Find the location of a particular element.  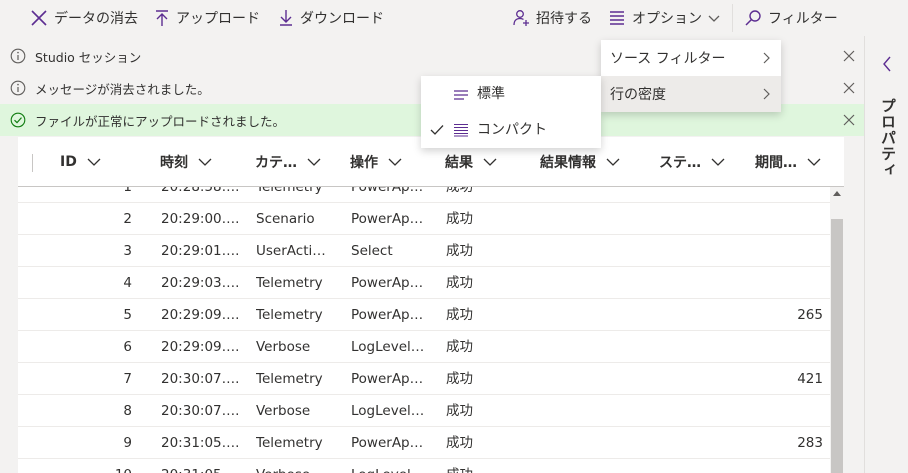

toolbar-divider is located at coordinates (732, 18).